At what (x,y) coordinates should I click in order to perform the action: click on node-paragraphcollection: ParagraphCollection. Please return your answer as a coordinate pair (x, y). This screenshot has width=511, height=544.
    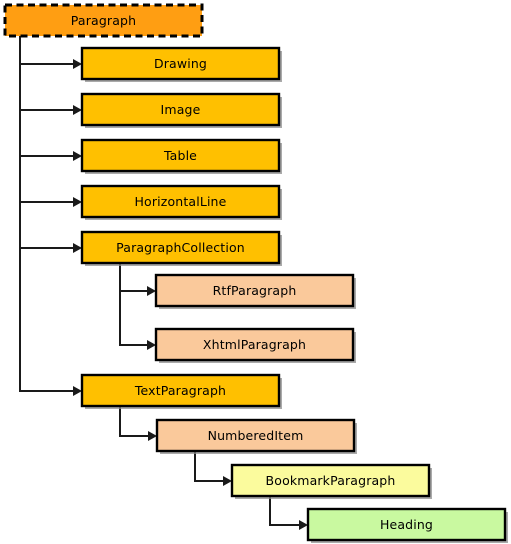
    Looking at the image, I should click on (181, 248).